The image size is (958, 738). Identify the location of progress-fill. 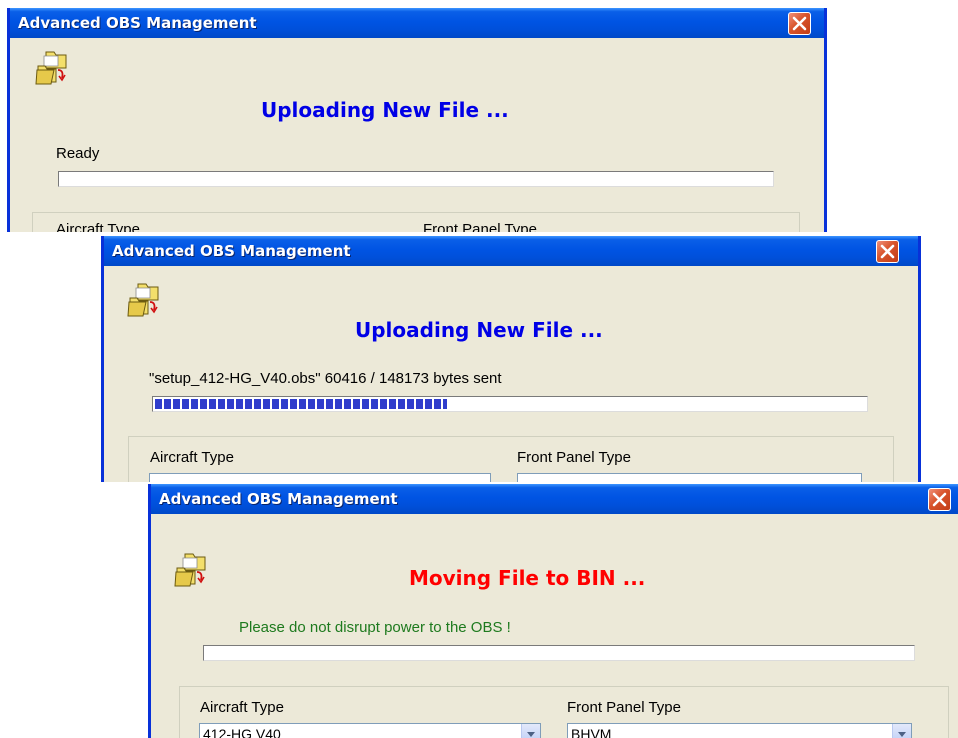
(301, 404).